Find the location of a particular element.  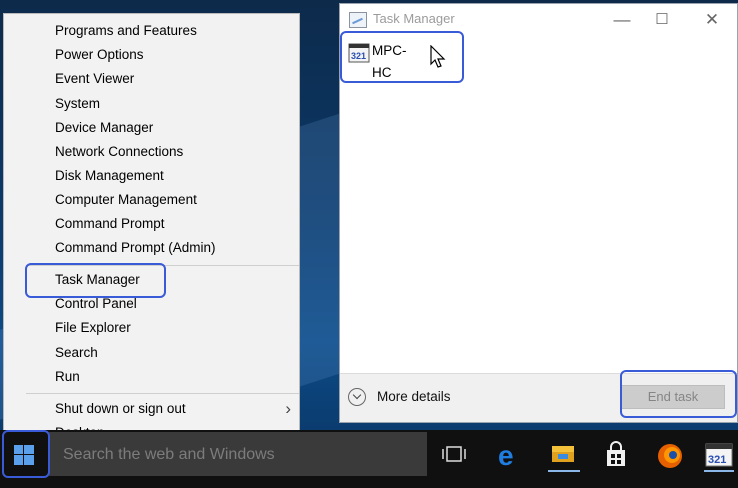

svg-text: e is located at coordinates (506, 455).